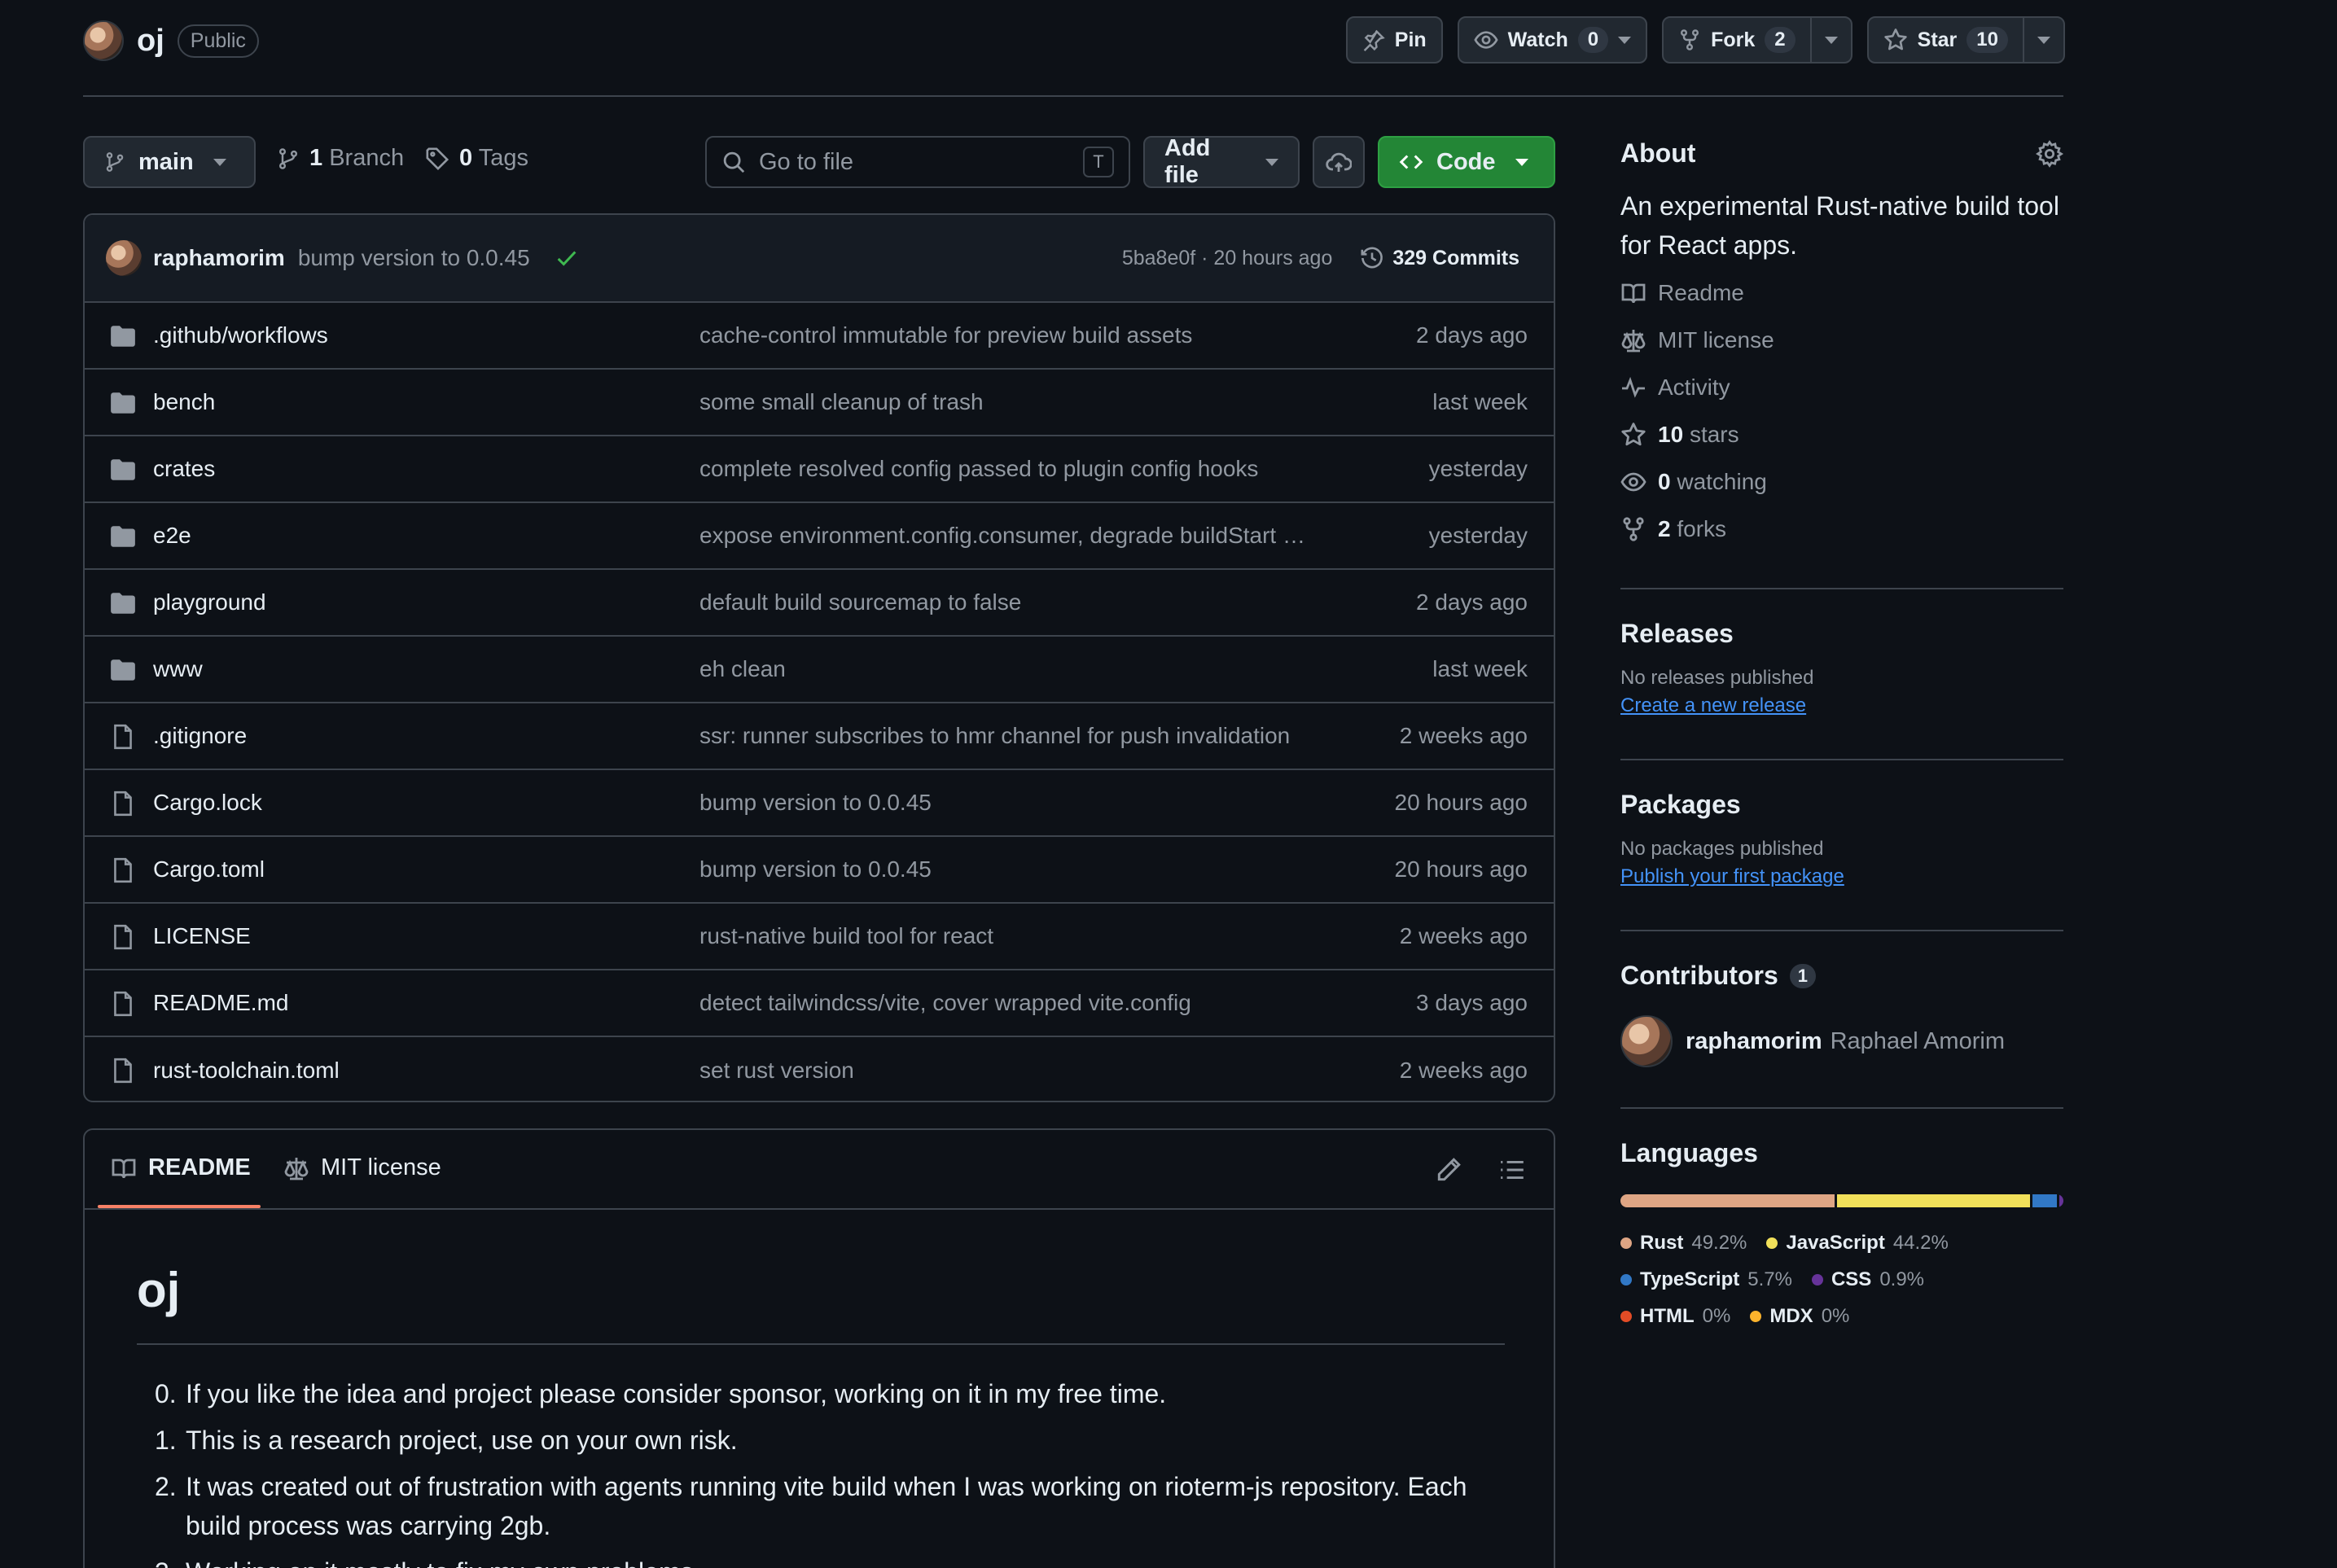  I want to click on activity-link: Activity, so click(1841, 388).